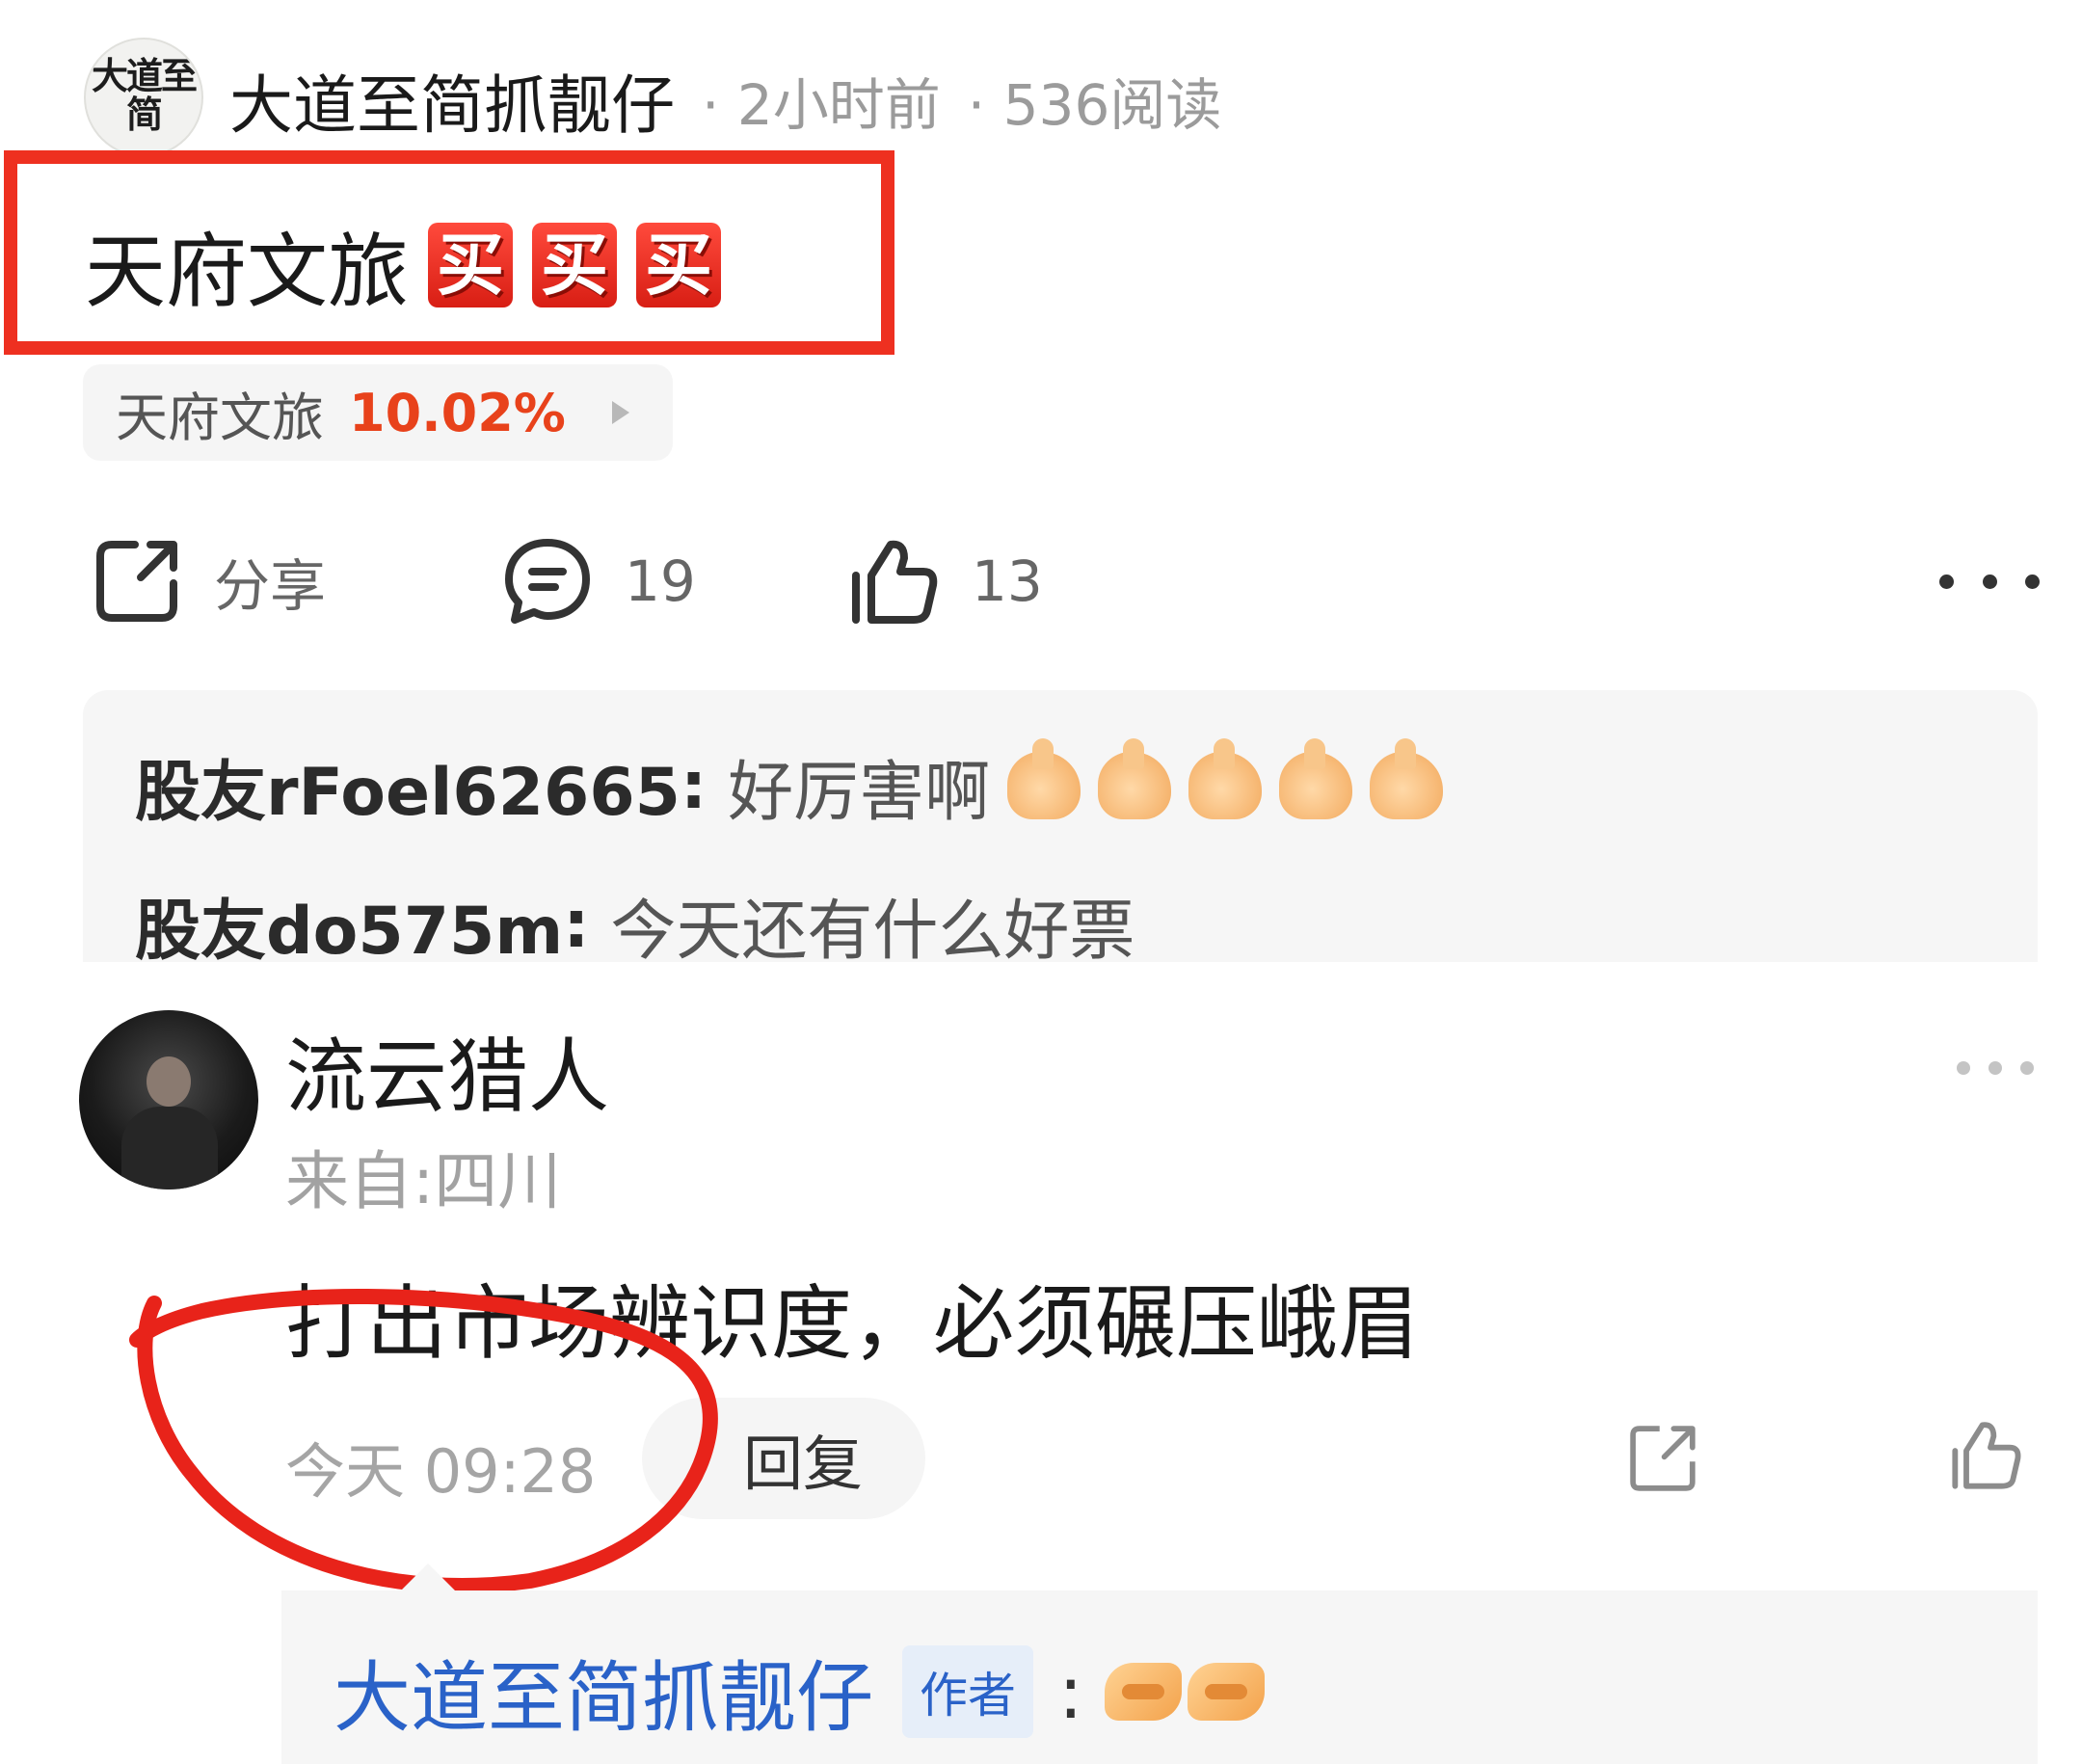  What do you see at coordinates (168, 1099) in the screenshot?
I see `commenter-avatar` at bounding box center [168, 1099].